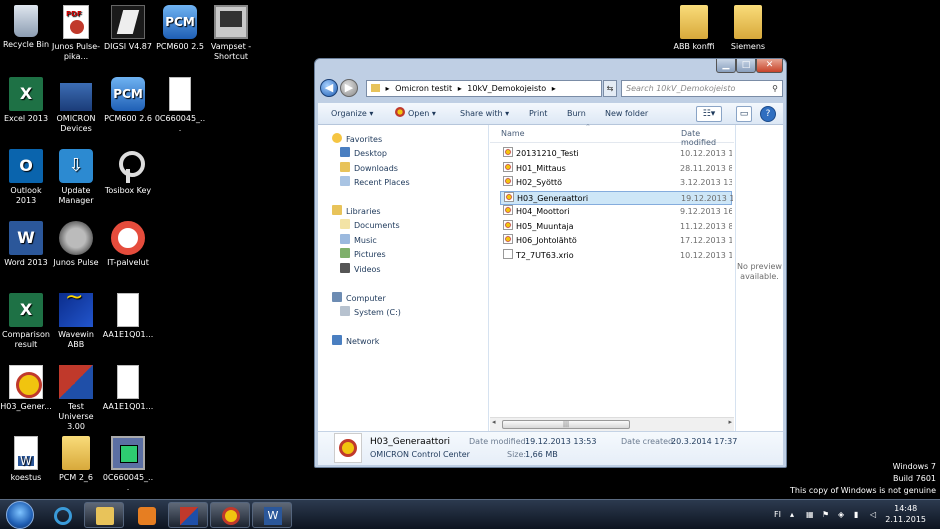 The width and height of the screenshot is (940, 529). I want to click on desktop-icon-tosibox: Tosibox Key, so click(128, 172).